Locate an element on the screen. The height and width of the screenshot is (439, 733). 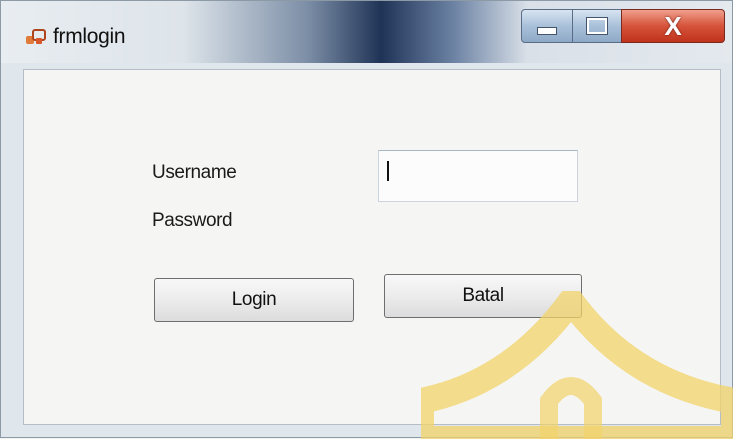
cancel-button: Batal is located at coordinates (483, 296).